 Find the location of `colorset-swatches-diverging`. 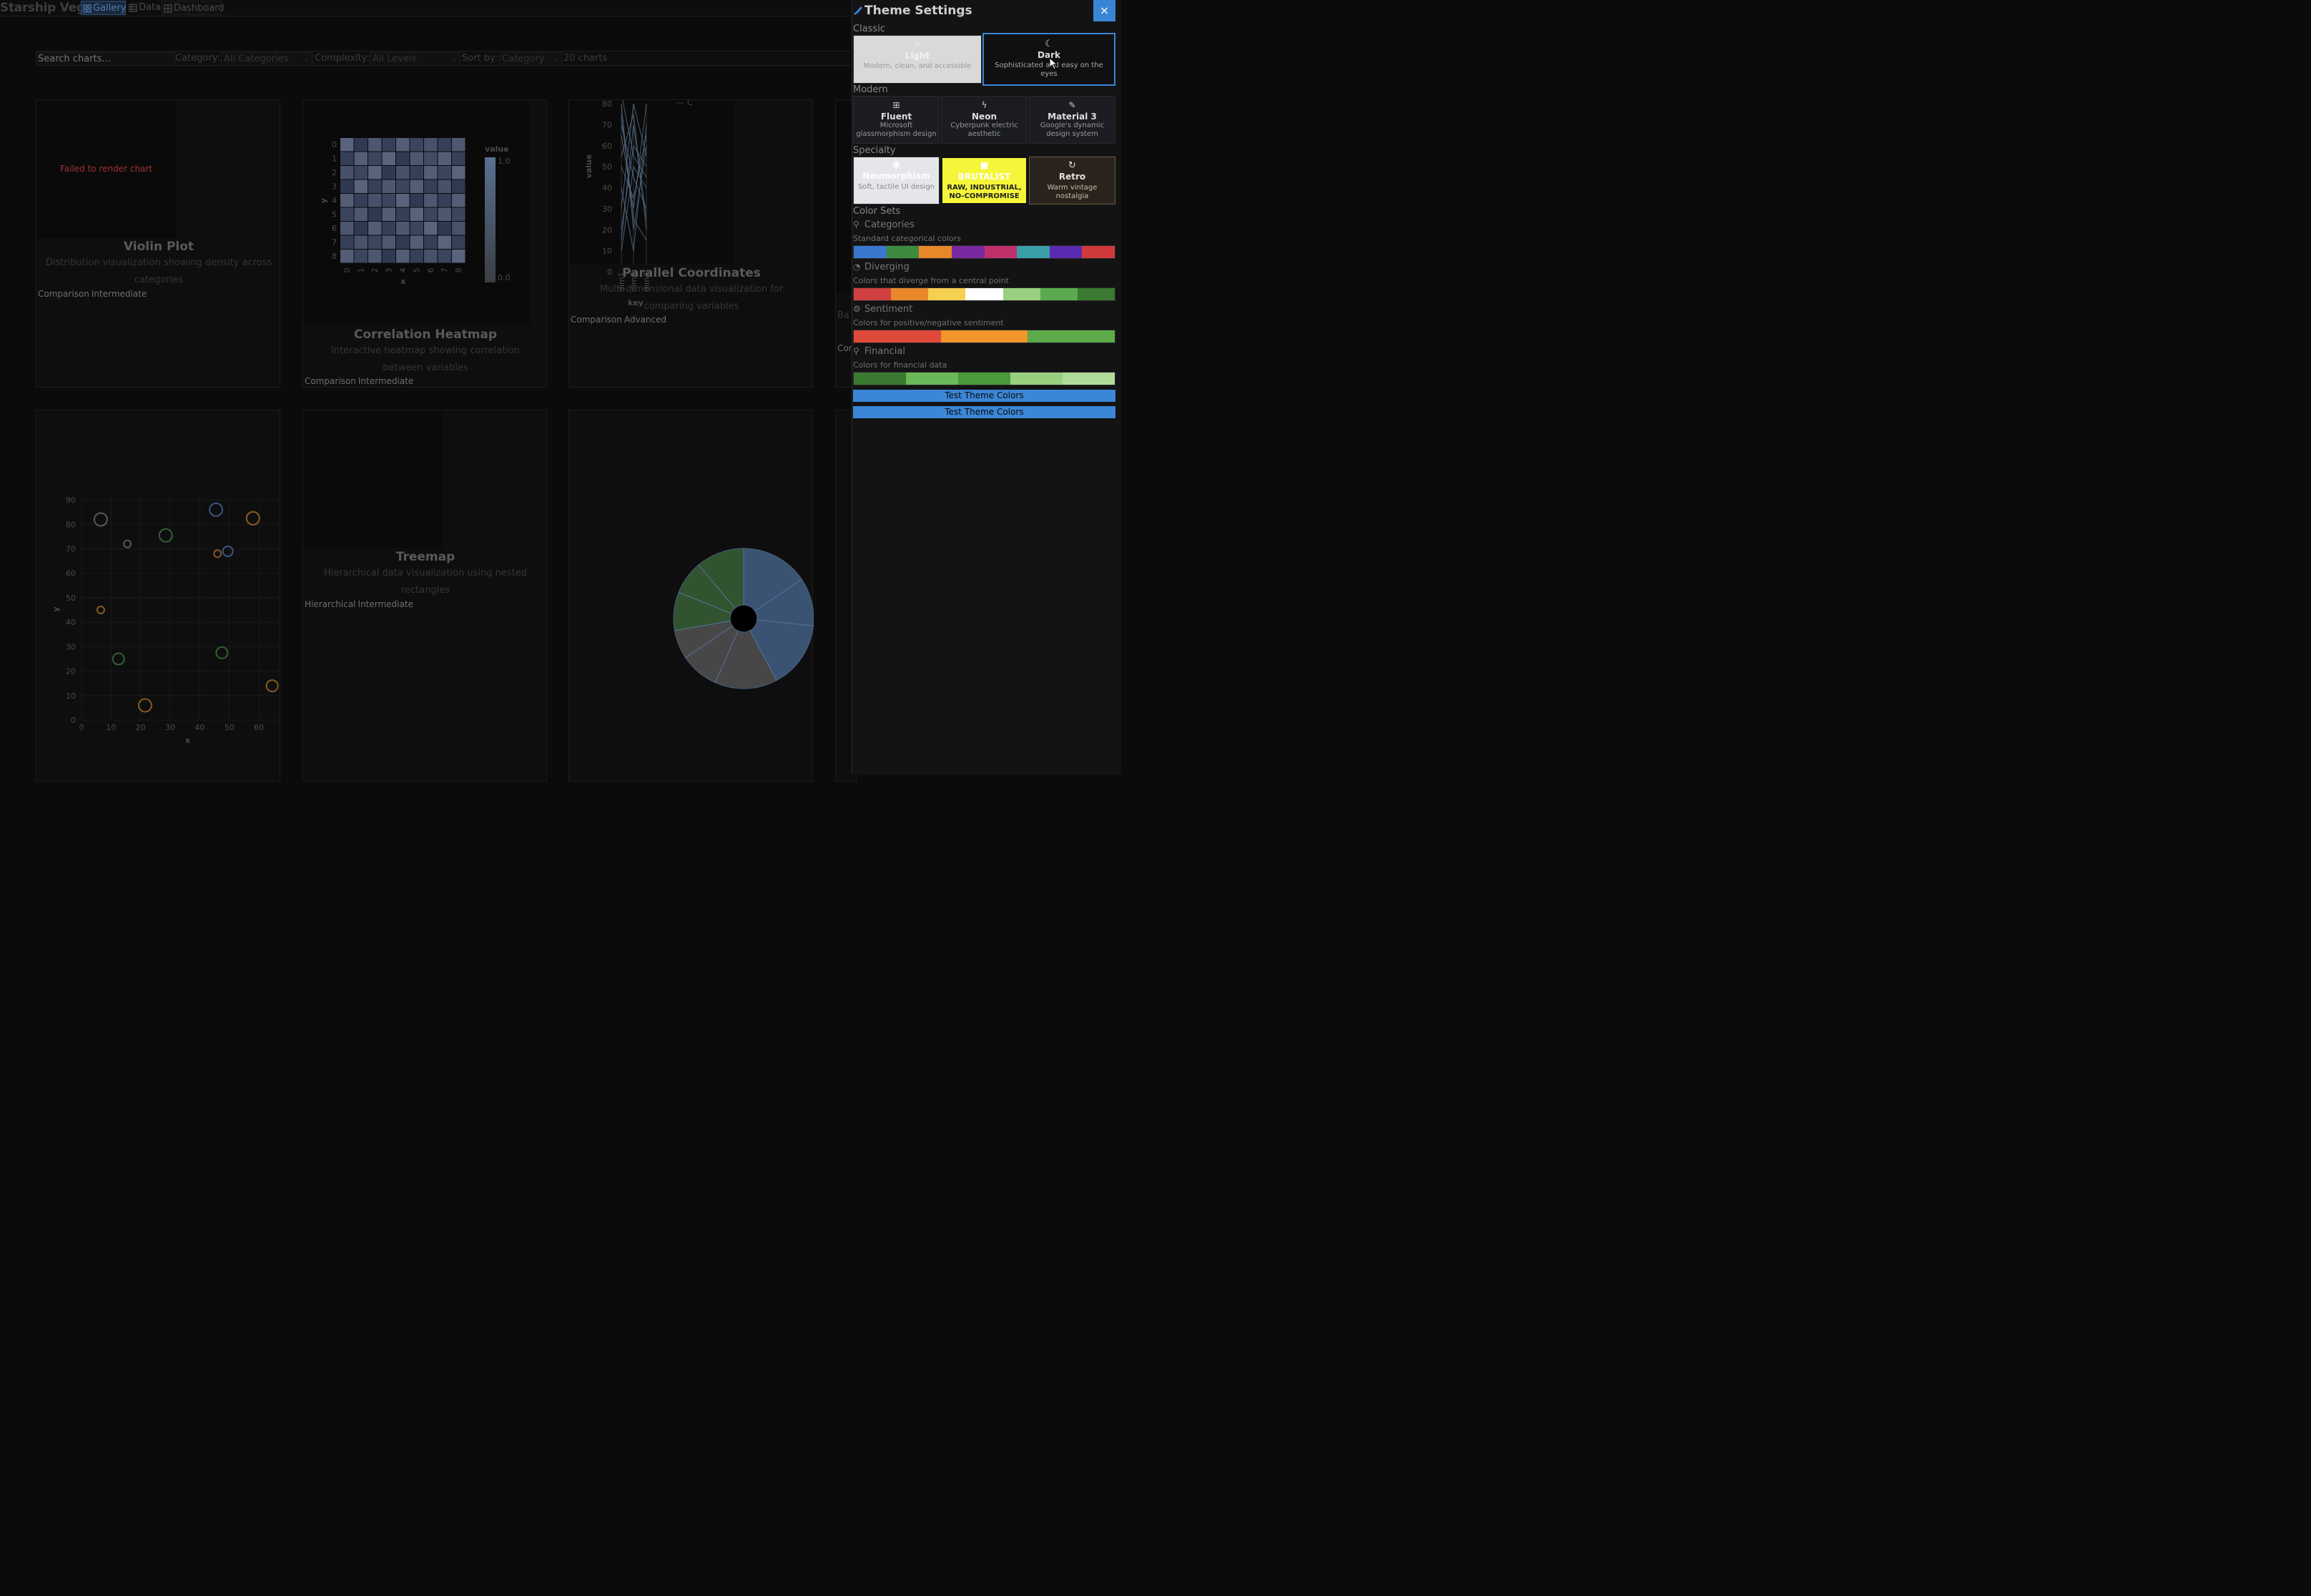

colorset-swatches-diverging is located at coordinates (984, 294).